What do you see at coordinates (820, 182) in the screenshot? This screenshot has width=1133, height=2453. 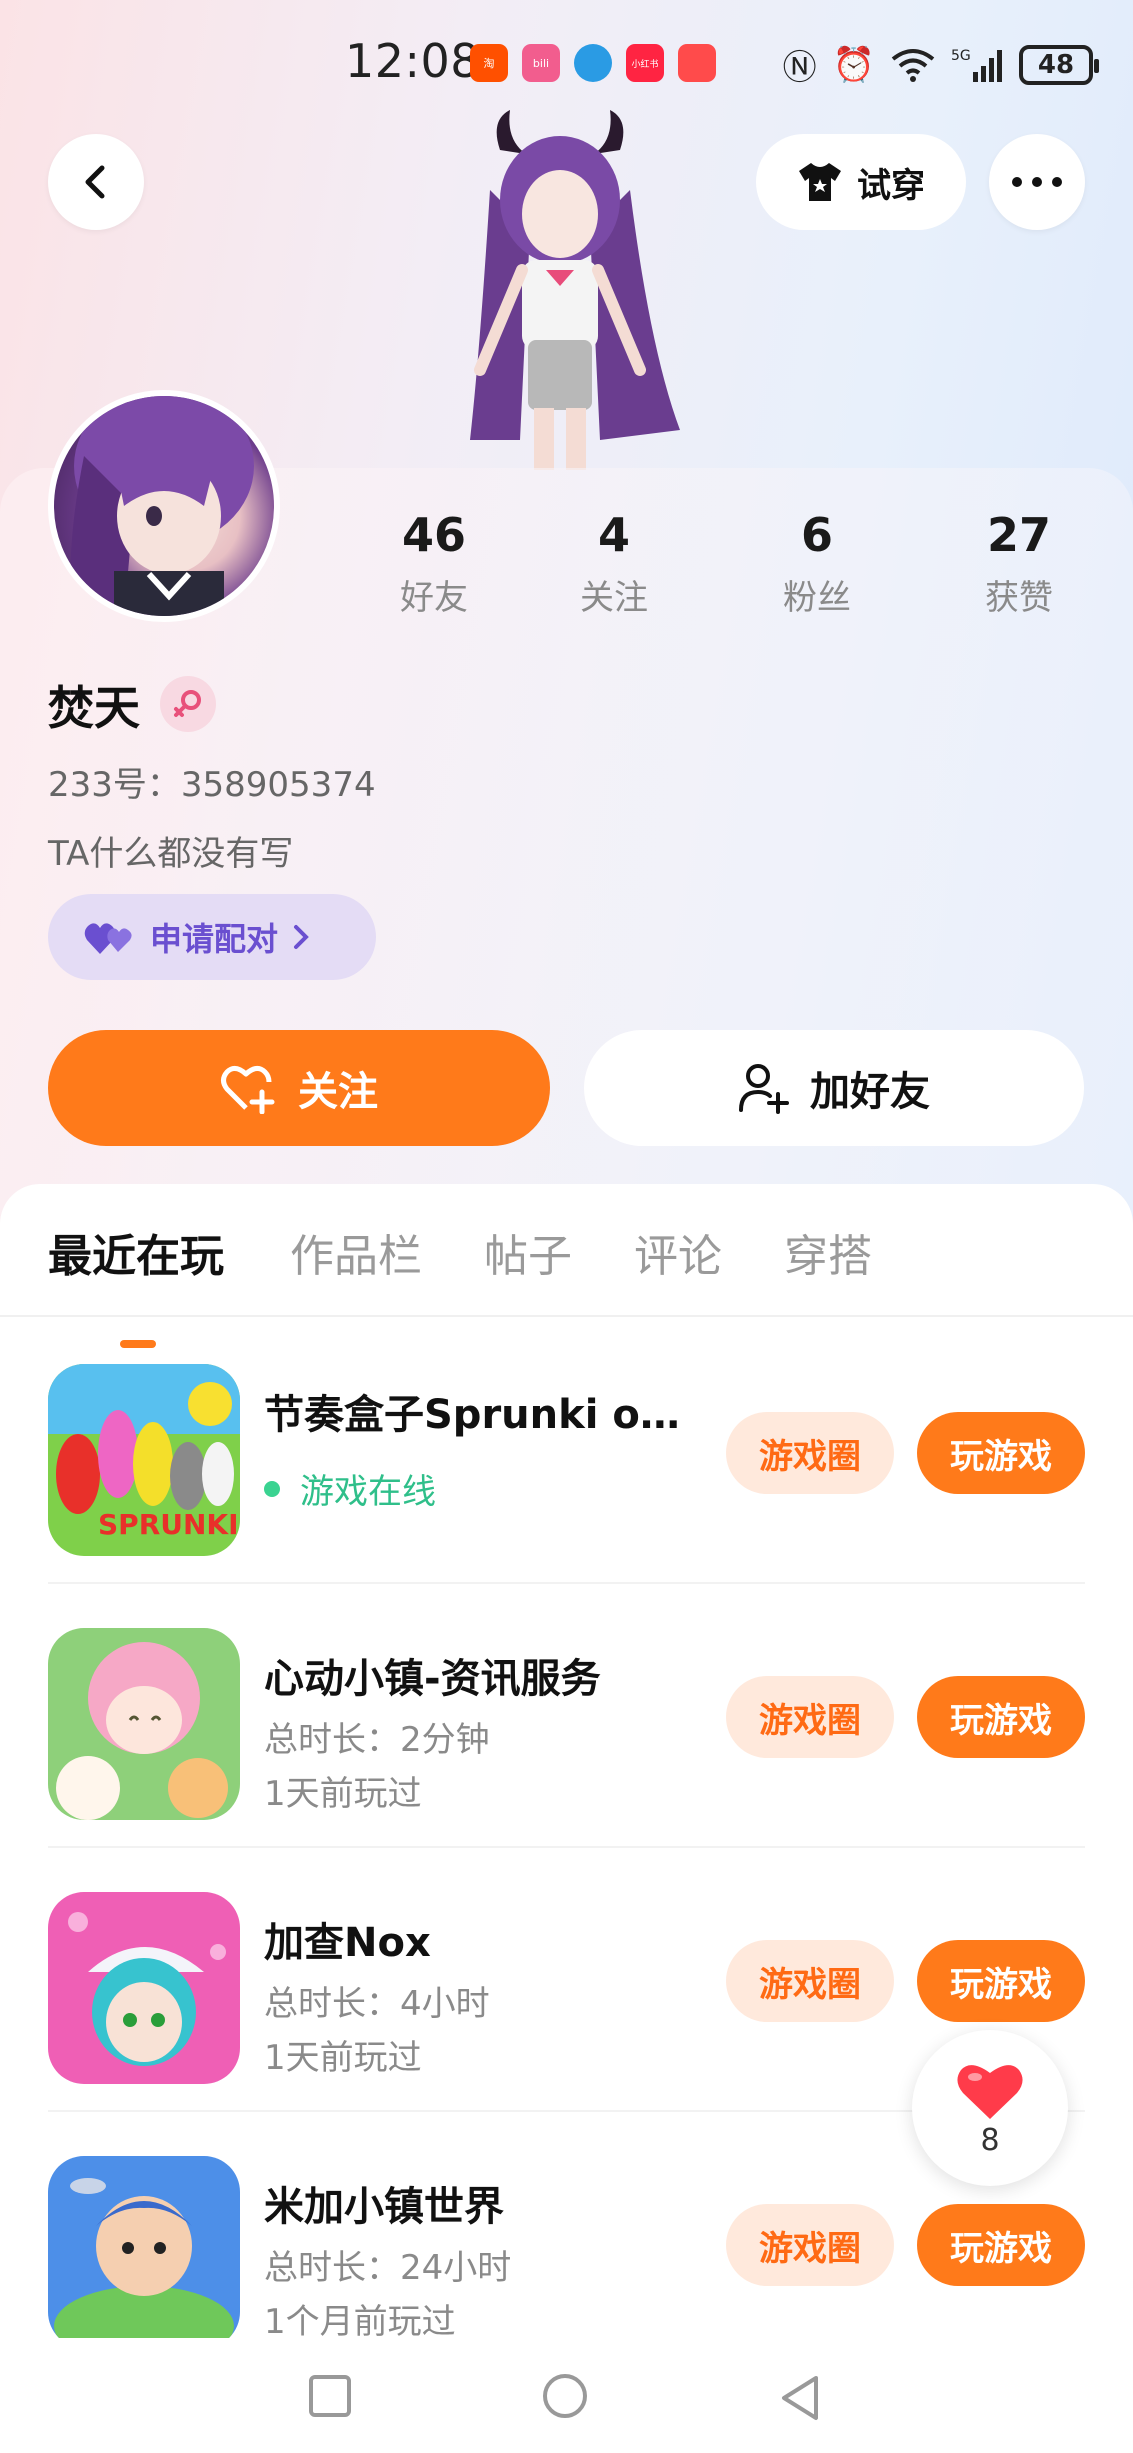 I see `tshirt-icon` at bounding box center [820, 182].